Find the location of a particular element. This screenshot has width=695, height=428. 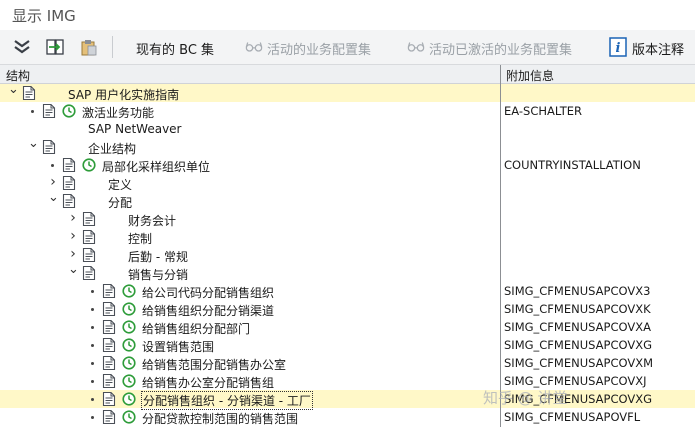

additional-info-cell: SIMG_CFMENUSAPCOVX3 is located at coordinates (577, 291).